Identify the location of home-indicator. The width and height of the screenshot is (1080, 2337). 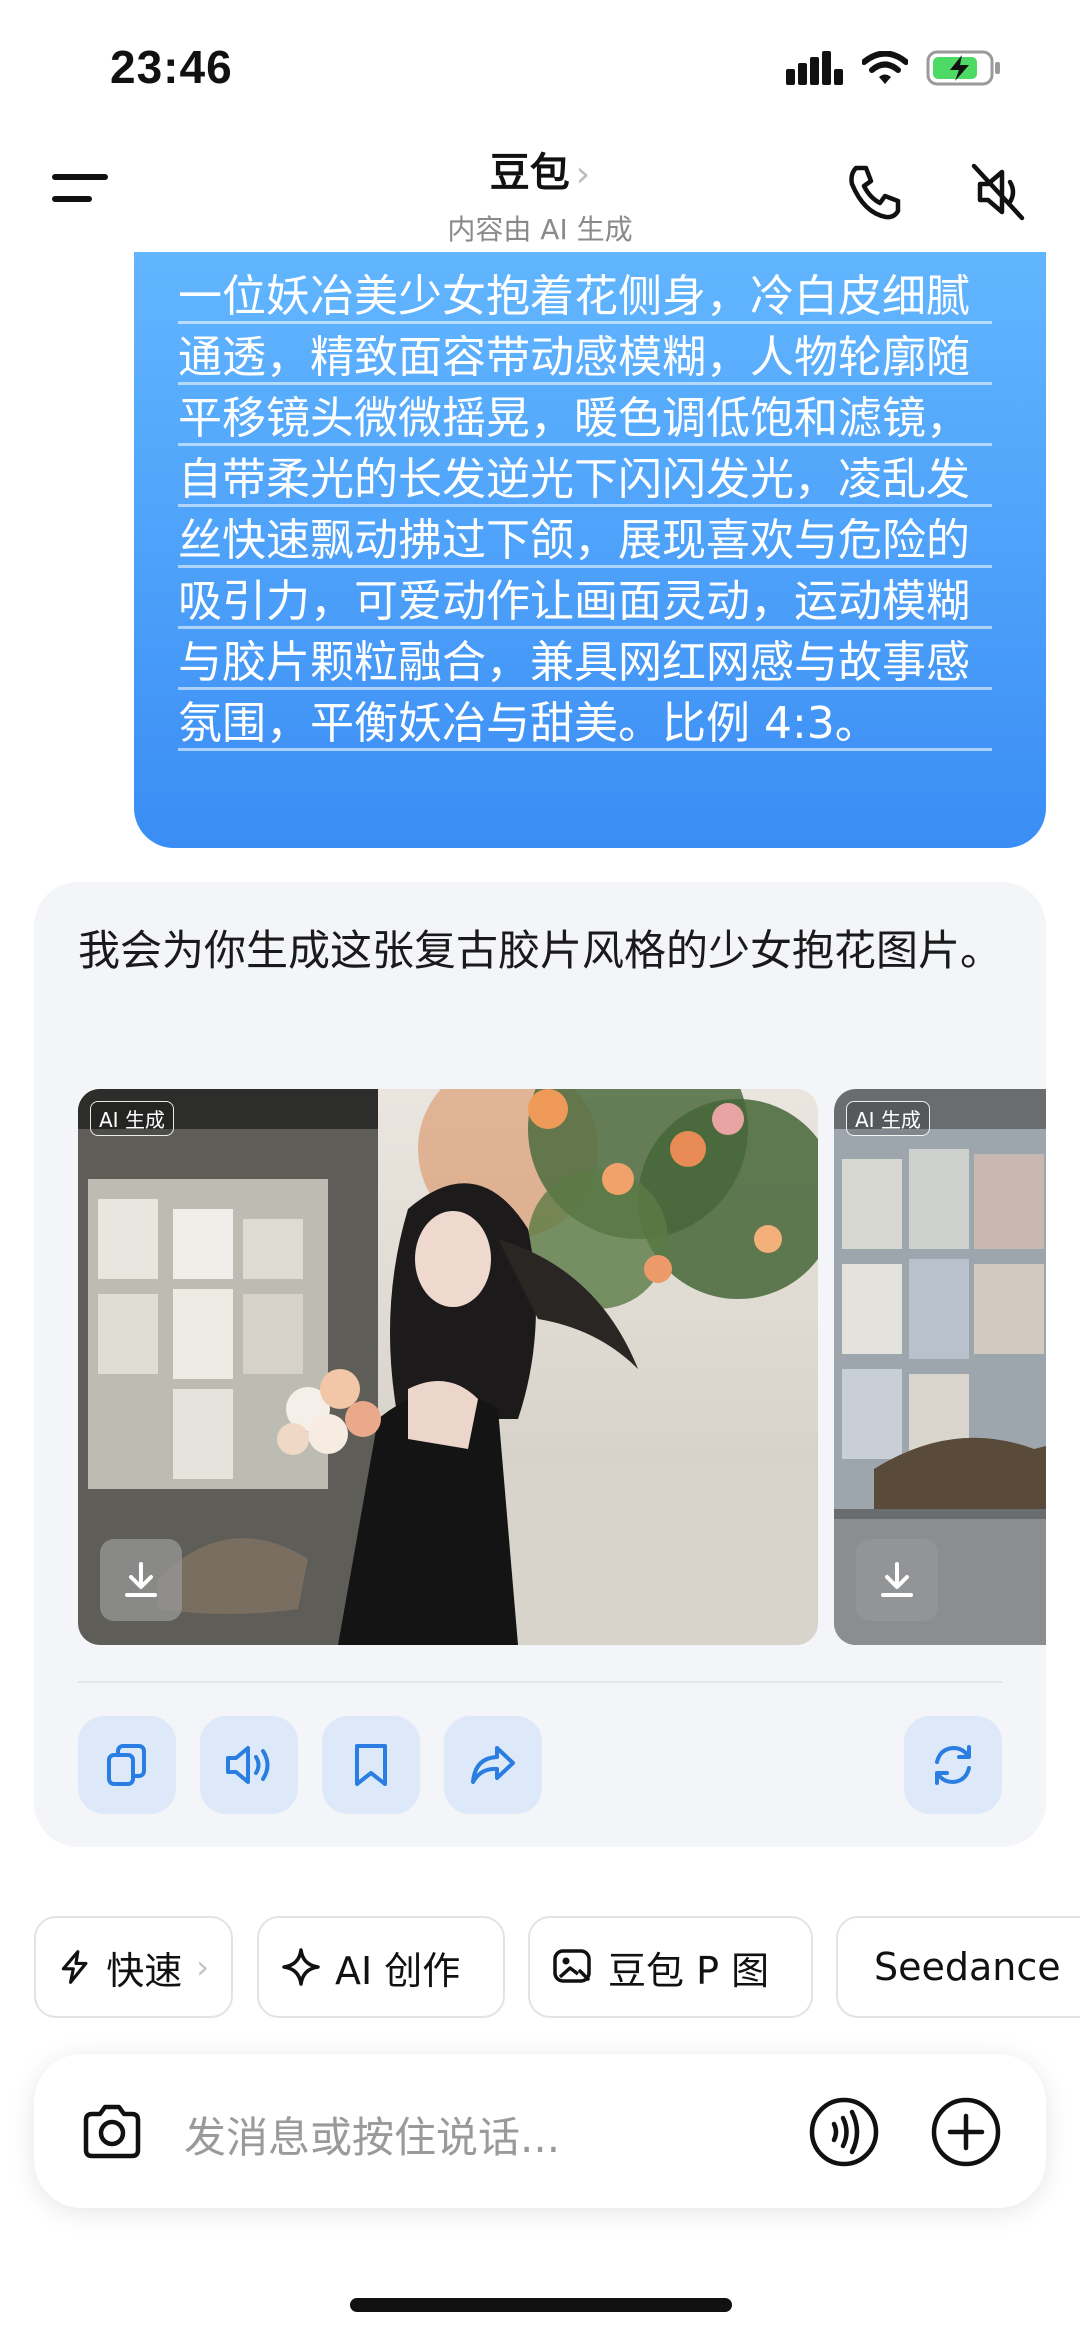
(541, 2305).